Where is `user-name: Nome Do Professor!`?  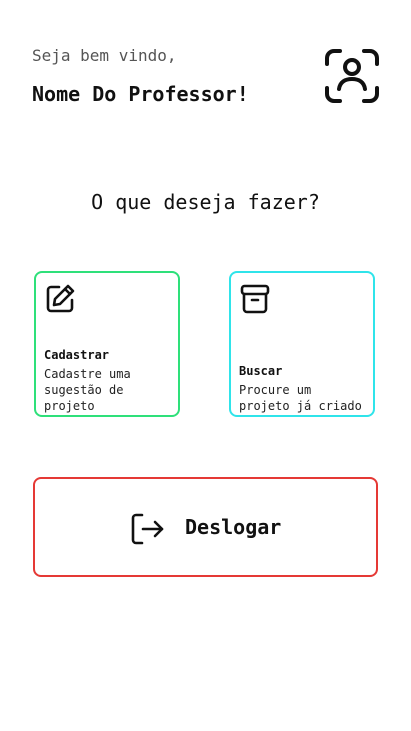 user-name: Nome Do Professor! is located at coordinates (140, 94).